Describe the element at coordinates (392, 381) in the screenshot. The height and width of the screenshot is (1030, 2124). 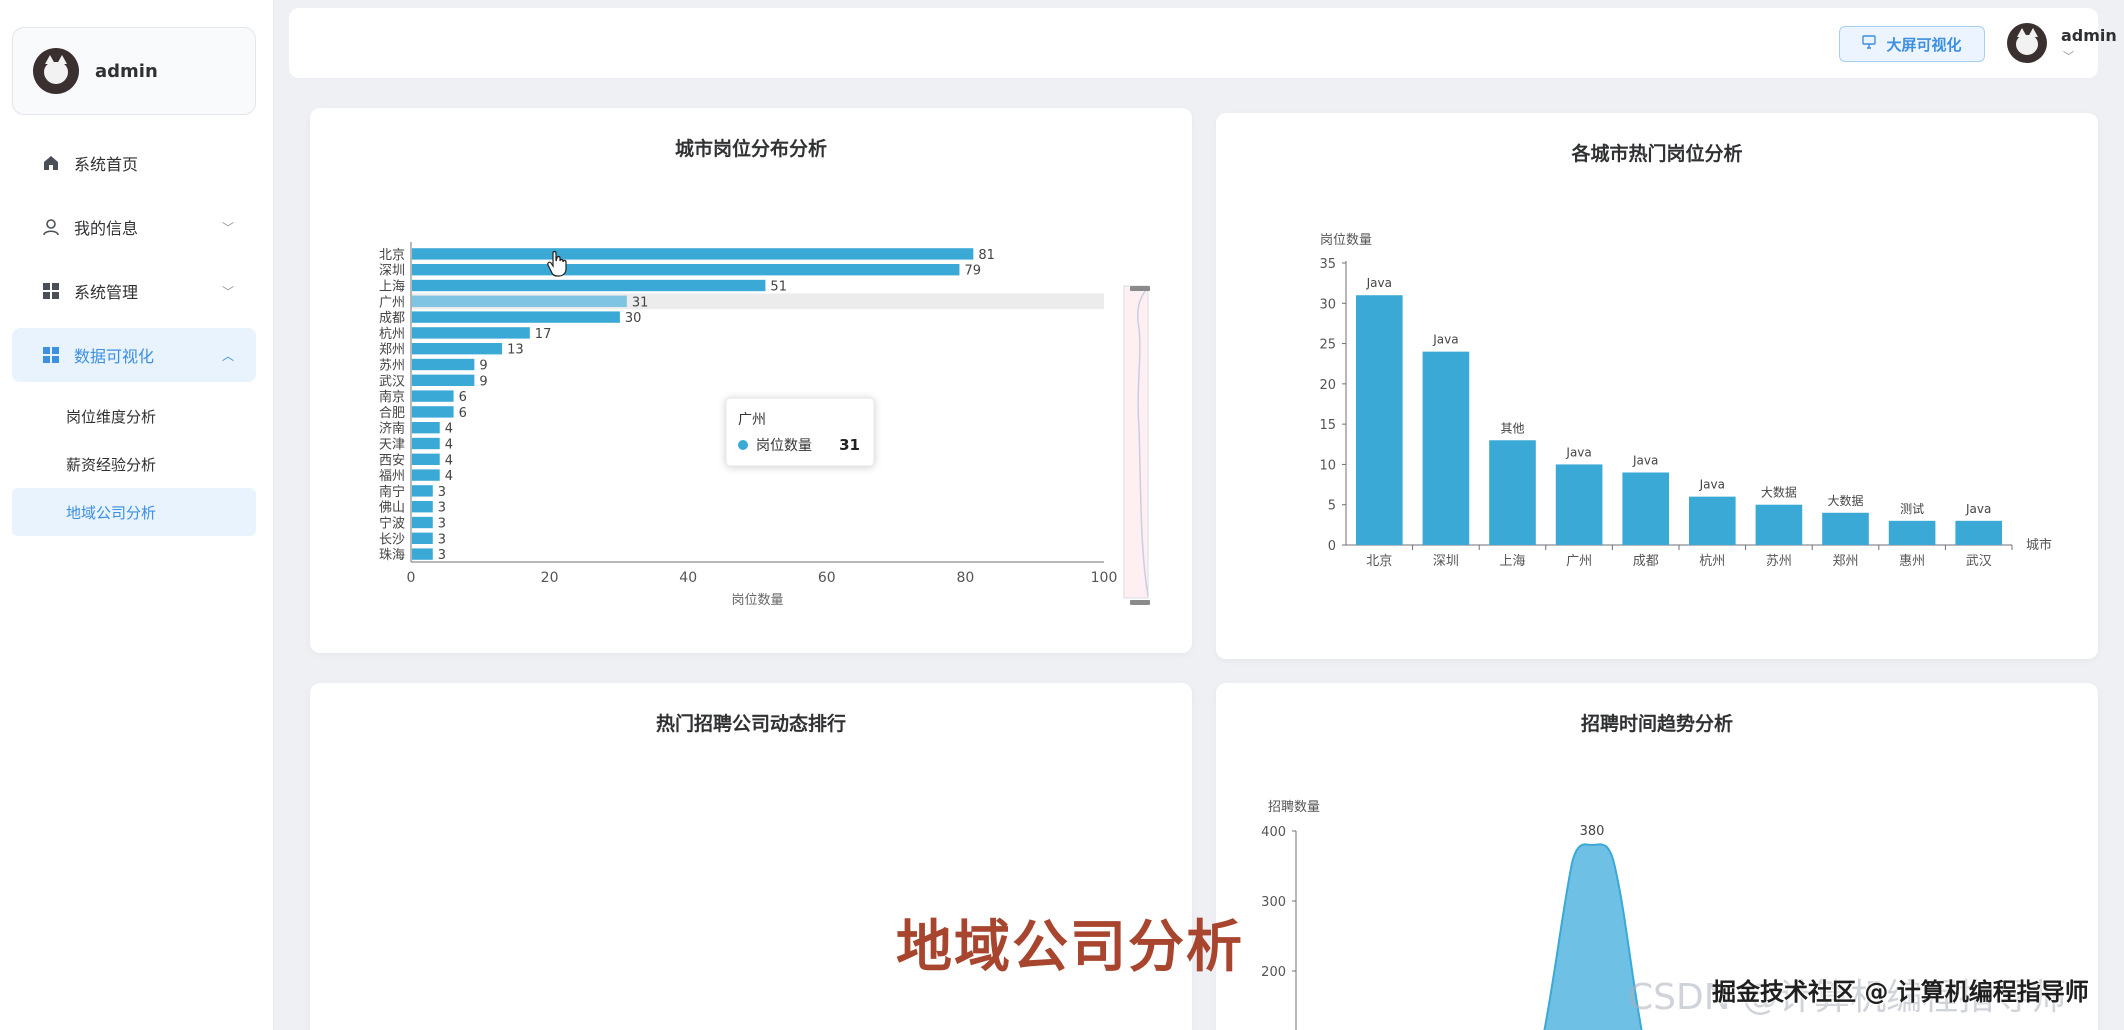
I see `y-tick-label: 武汉` at that location.